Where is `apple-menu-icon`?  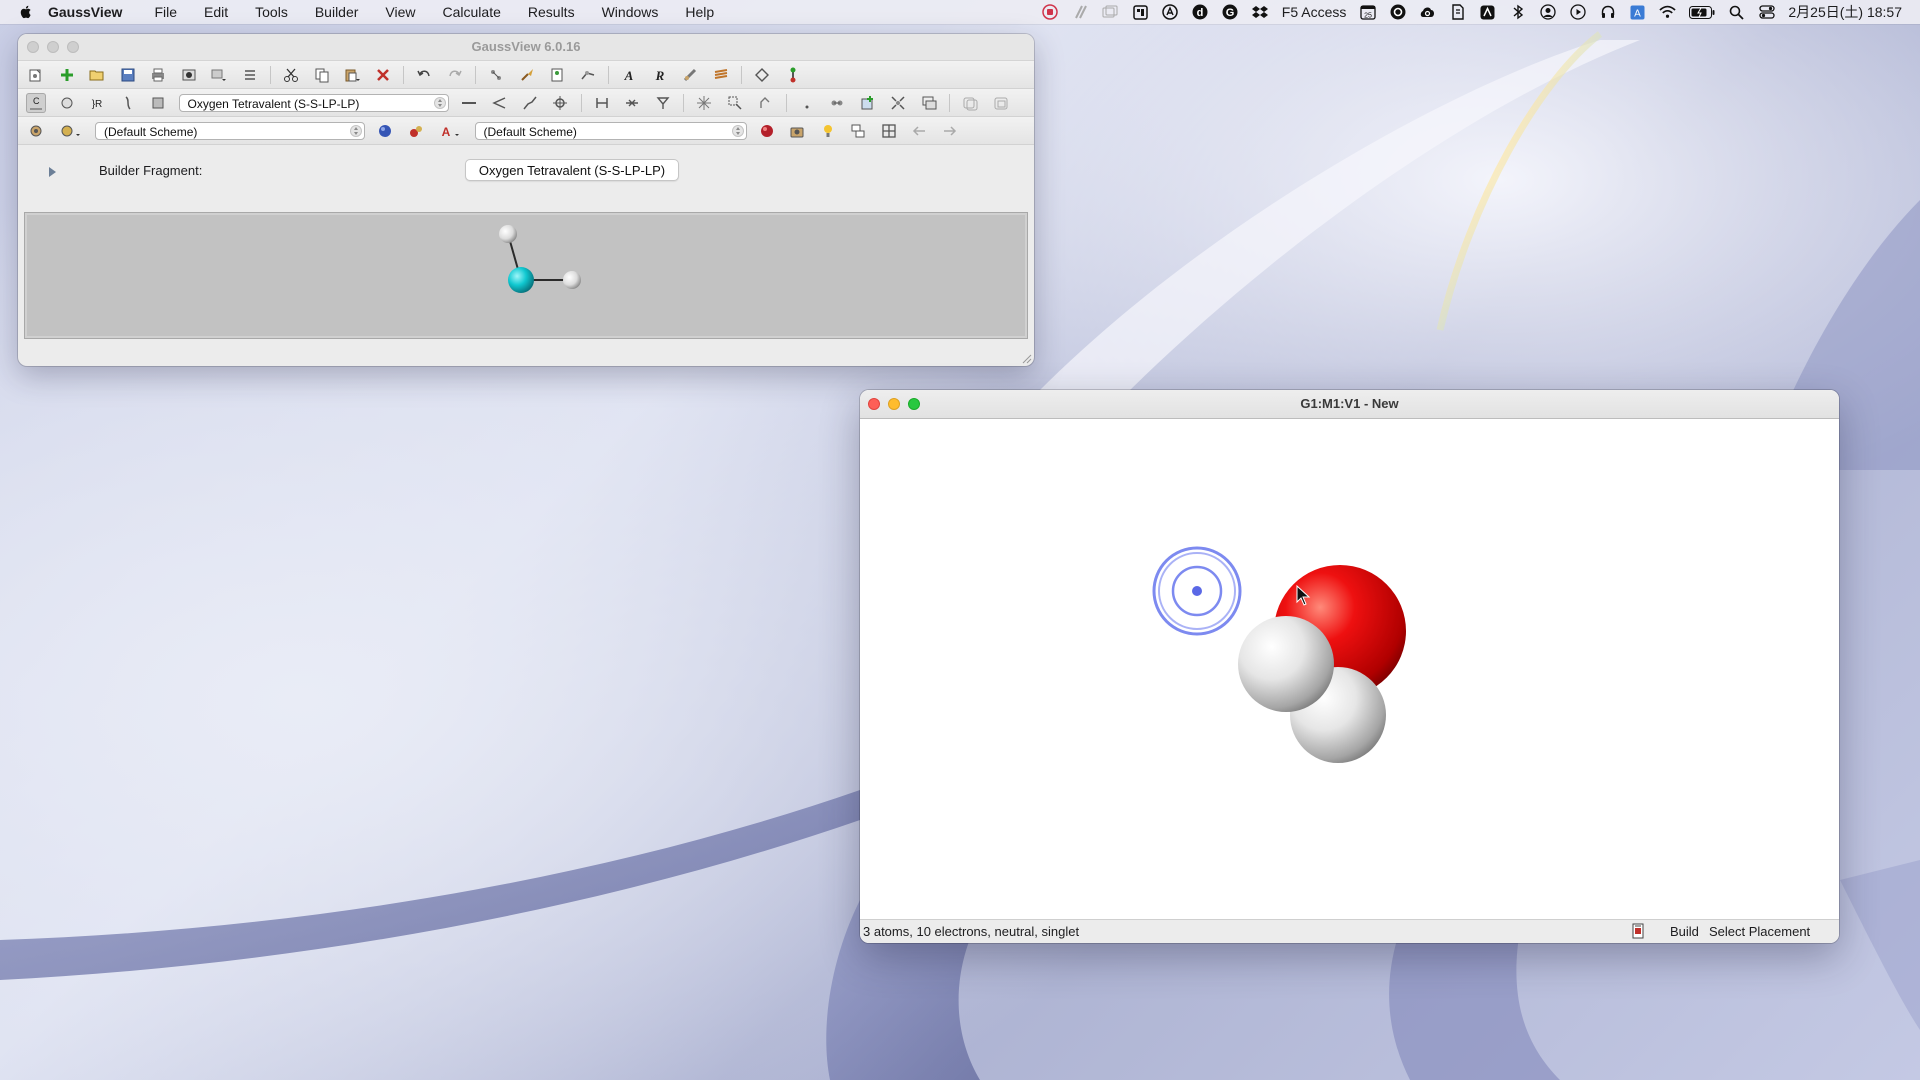 apple-menu-icon is located at coordinates (26, 12).